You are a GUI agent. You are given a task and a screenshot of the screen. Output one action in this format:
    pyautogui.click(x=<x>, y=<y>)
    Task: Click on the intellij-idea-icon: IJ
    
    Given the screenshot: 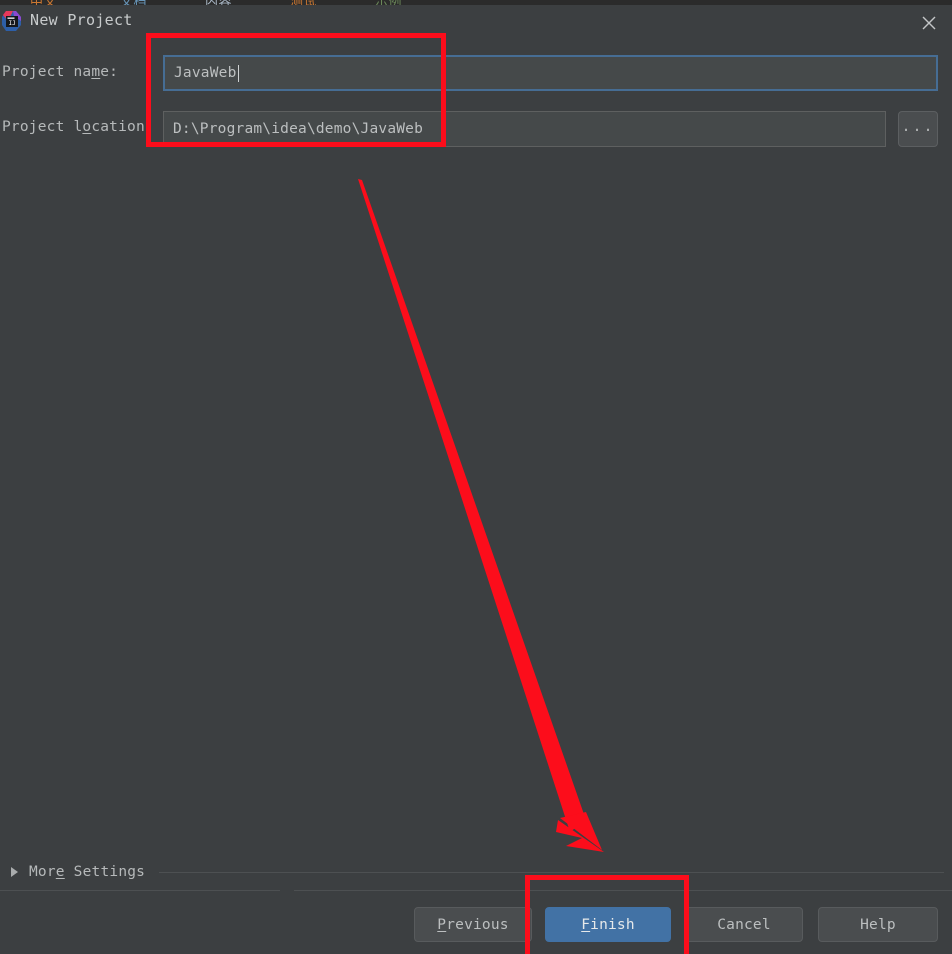 What is the action you would take?
    pyautogui.click(x=12, y=21)
    